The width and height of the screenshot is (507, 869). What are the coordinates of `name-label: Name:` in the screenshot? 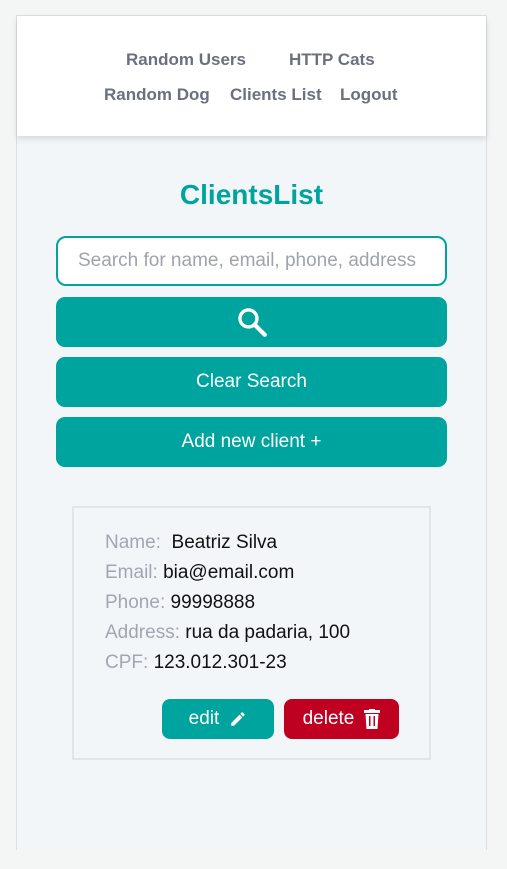 It's located at (133, 542).